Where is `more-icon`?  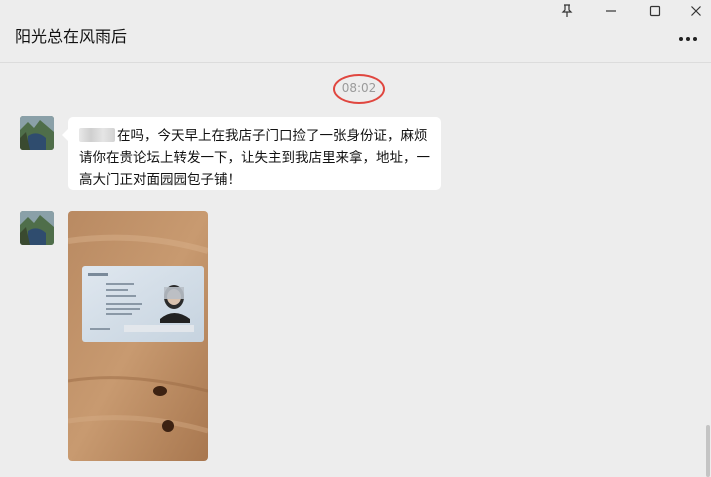
more-icon is located at coordinates (688, 39).